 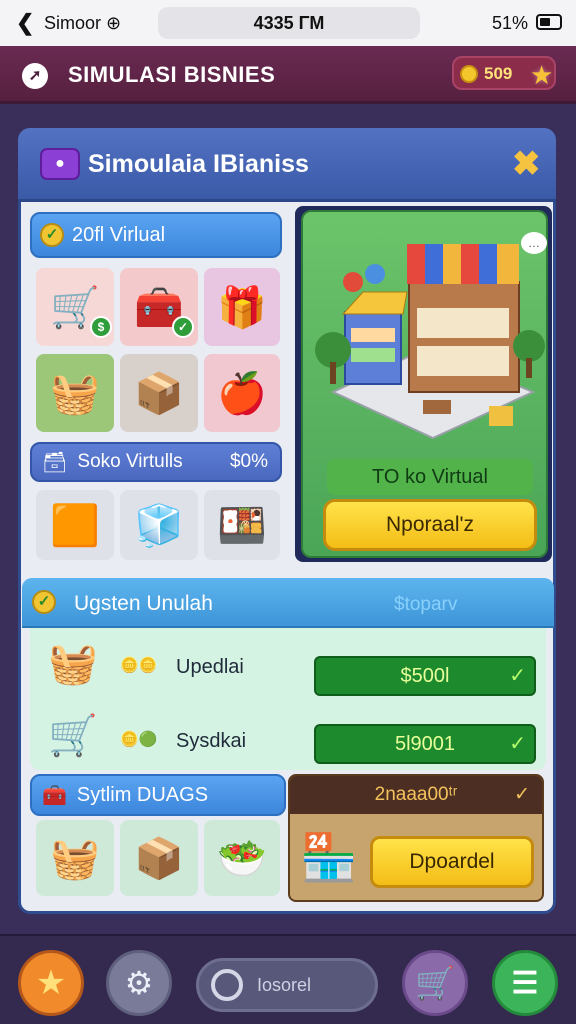 I want to click on app-title: SIMULASI BISNIES, so click(x=172, y=74).